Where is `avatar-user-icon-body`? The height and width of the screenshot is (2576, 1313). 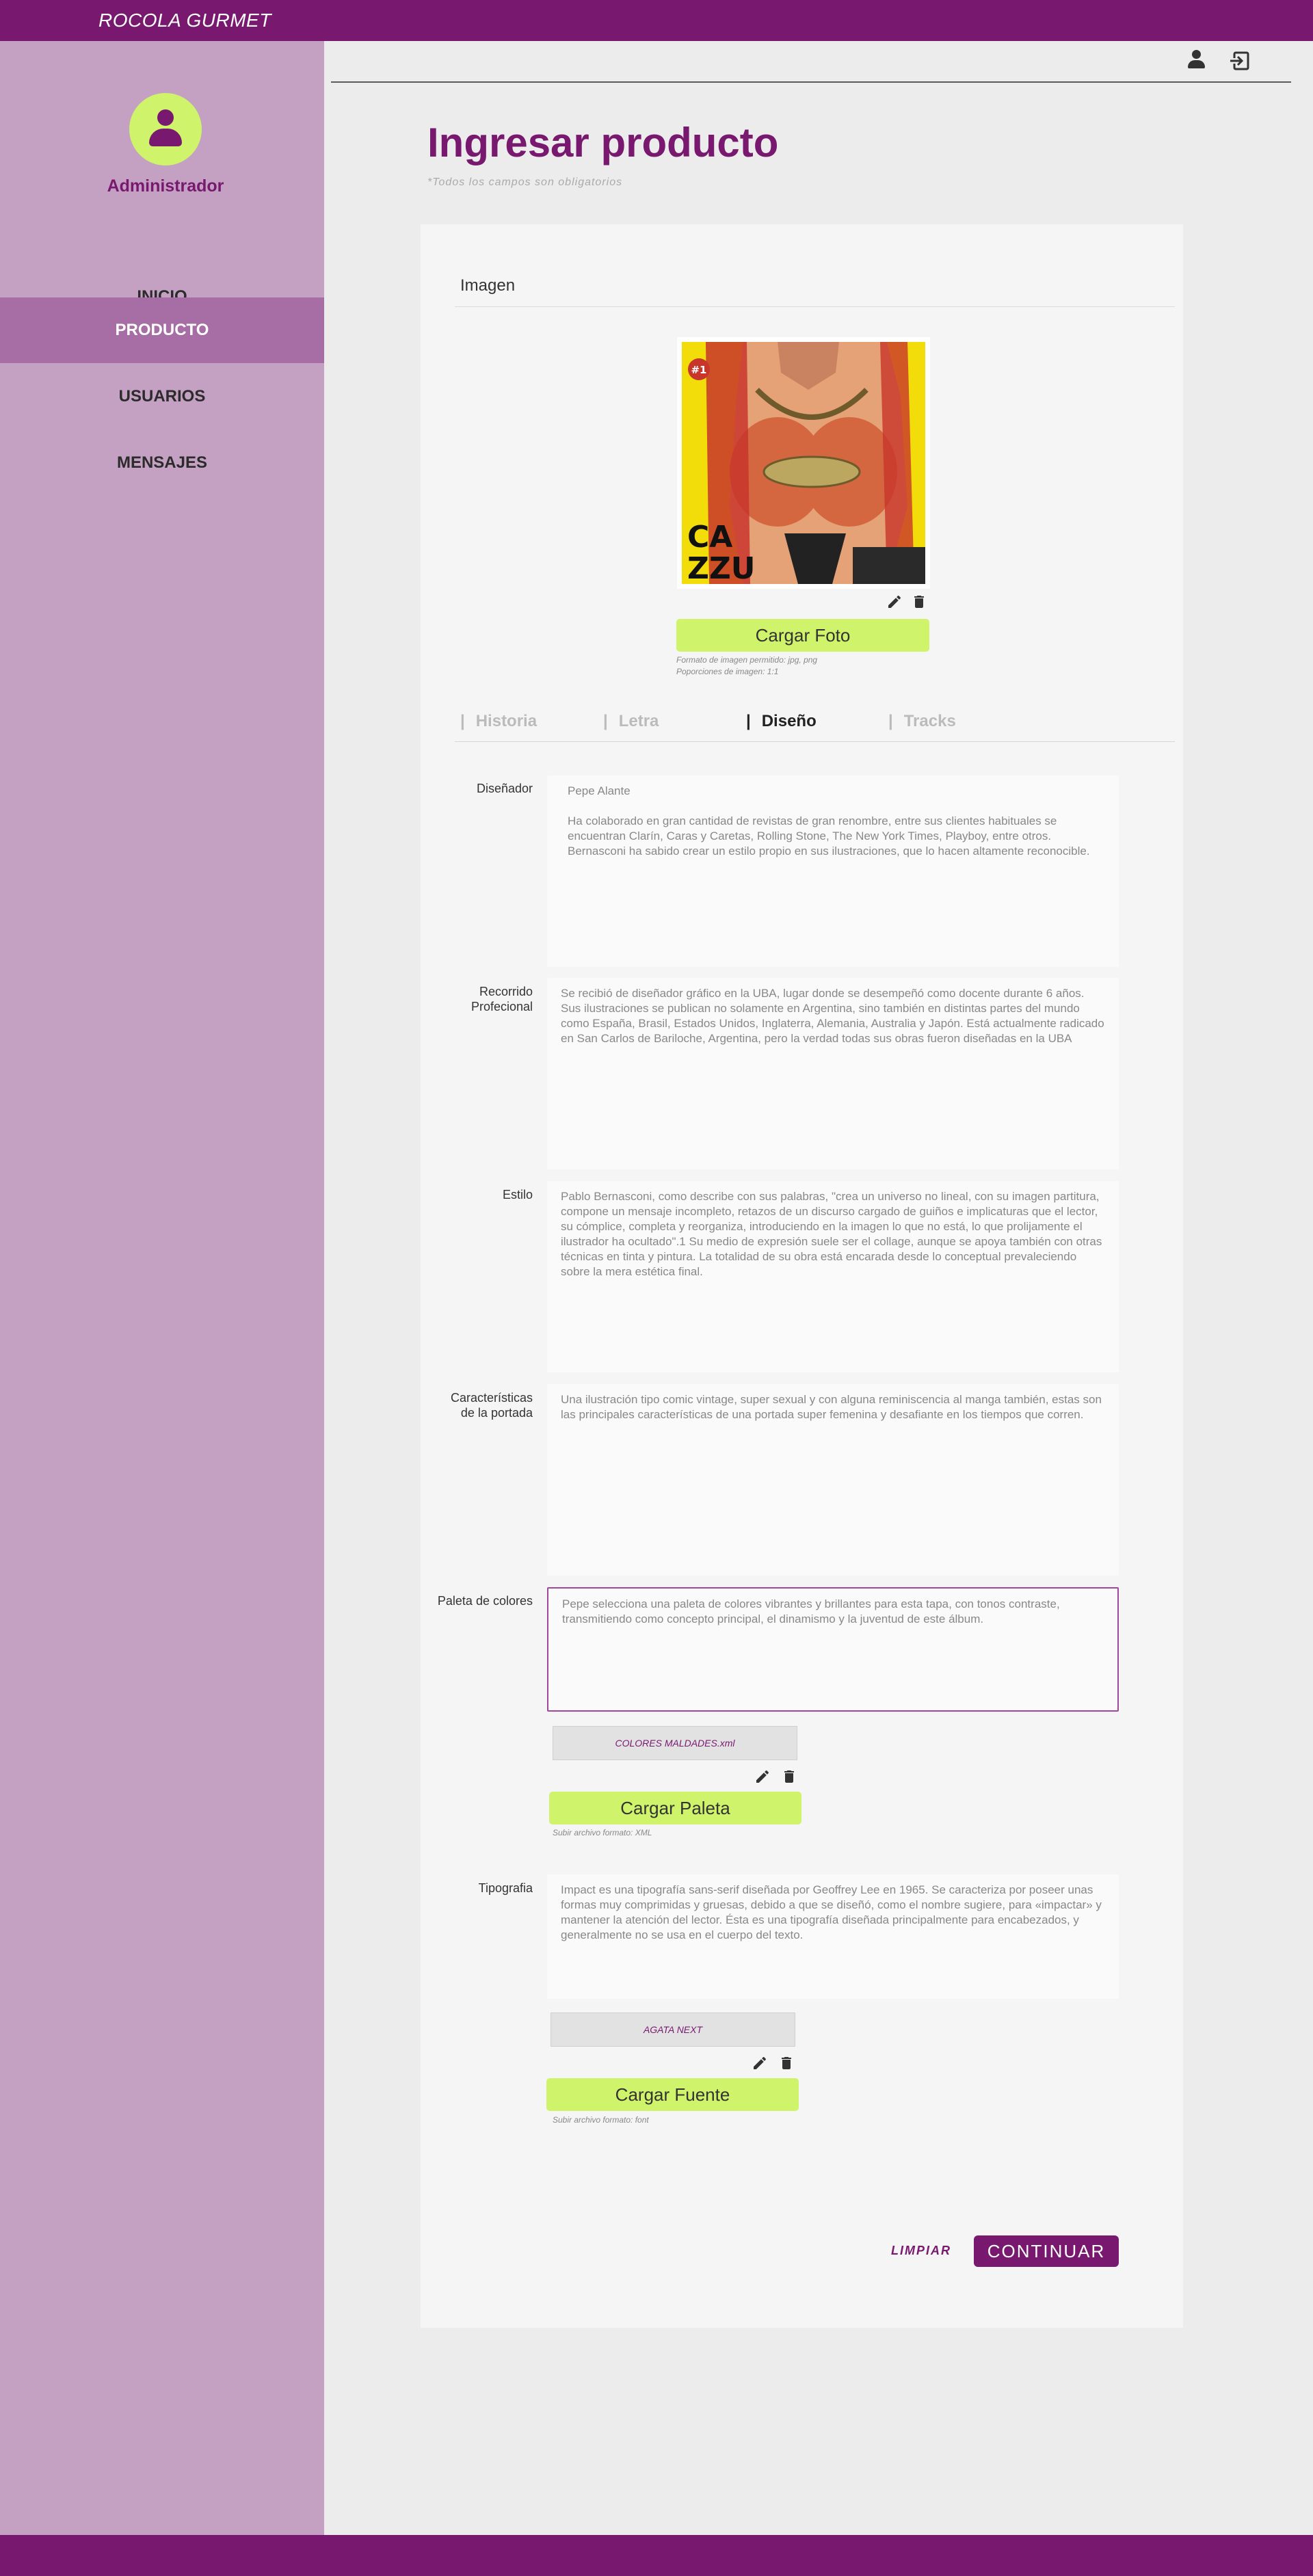
avatar-user-icon-body is located at coordinates (165, 137).